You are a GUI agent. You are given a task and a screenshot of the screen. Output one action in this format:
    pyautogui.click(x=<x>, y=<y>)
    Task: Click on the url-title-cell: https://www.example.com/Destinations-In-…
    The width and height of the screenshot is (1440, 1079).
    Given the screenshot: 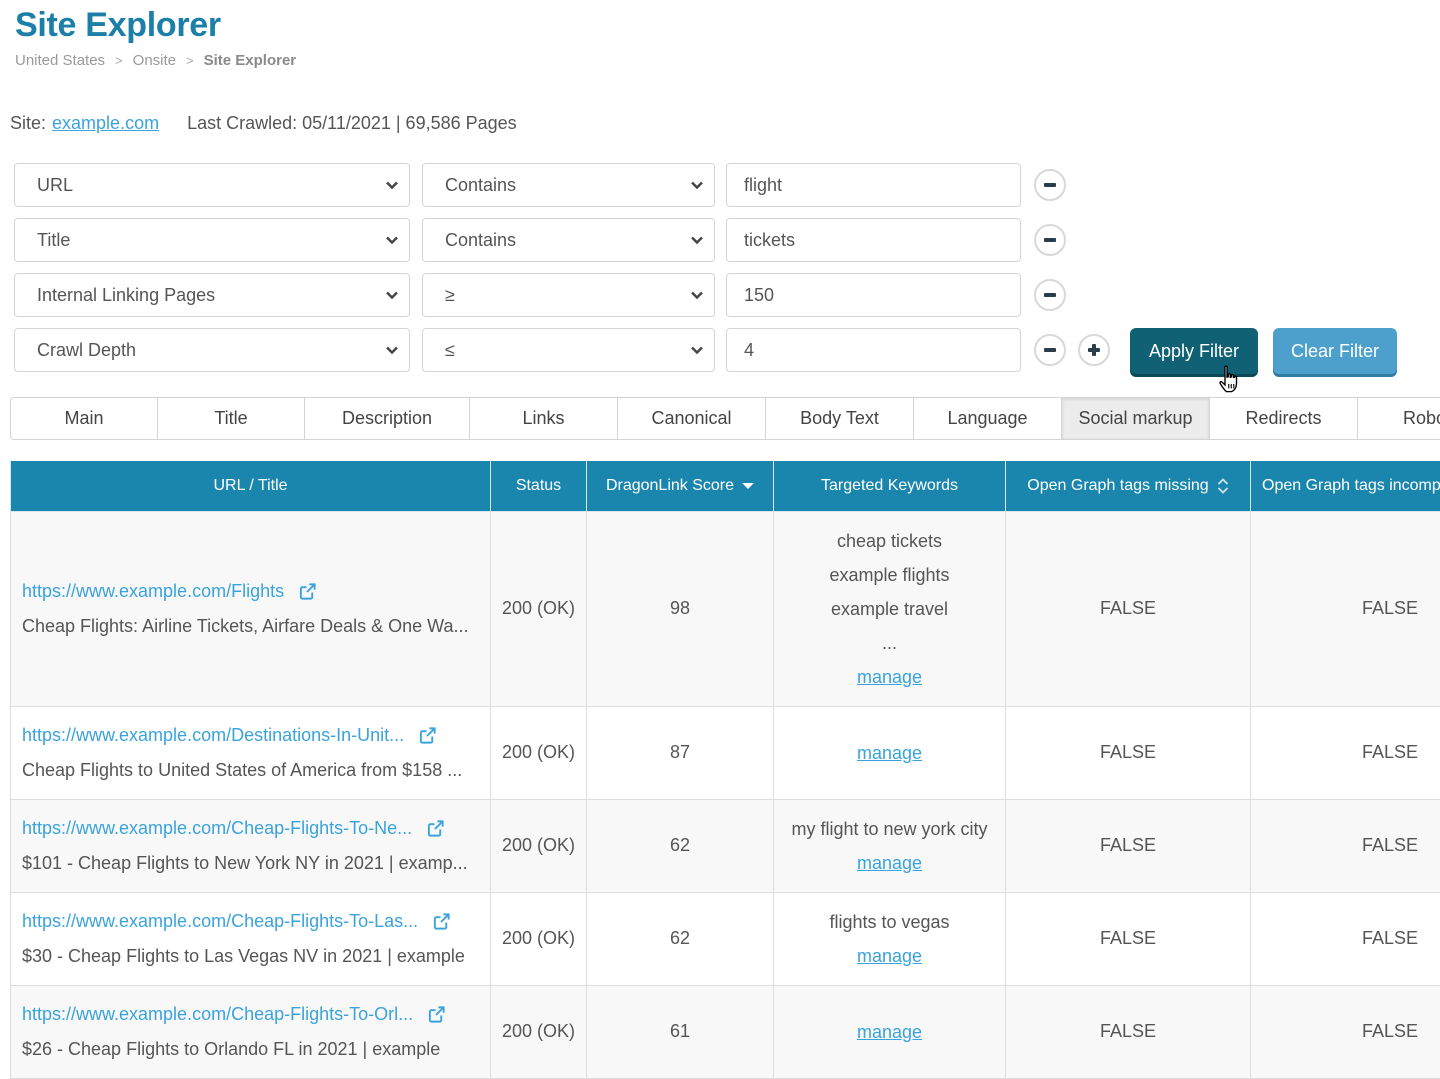 What is the action you would take?
    pyautogui.click(x=250, y=752)
    